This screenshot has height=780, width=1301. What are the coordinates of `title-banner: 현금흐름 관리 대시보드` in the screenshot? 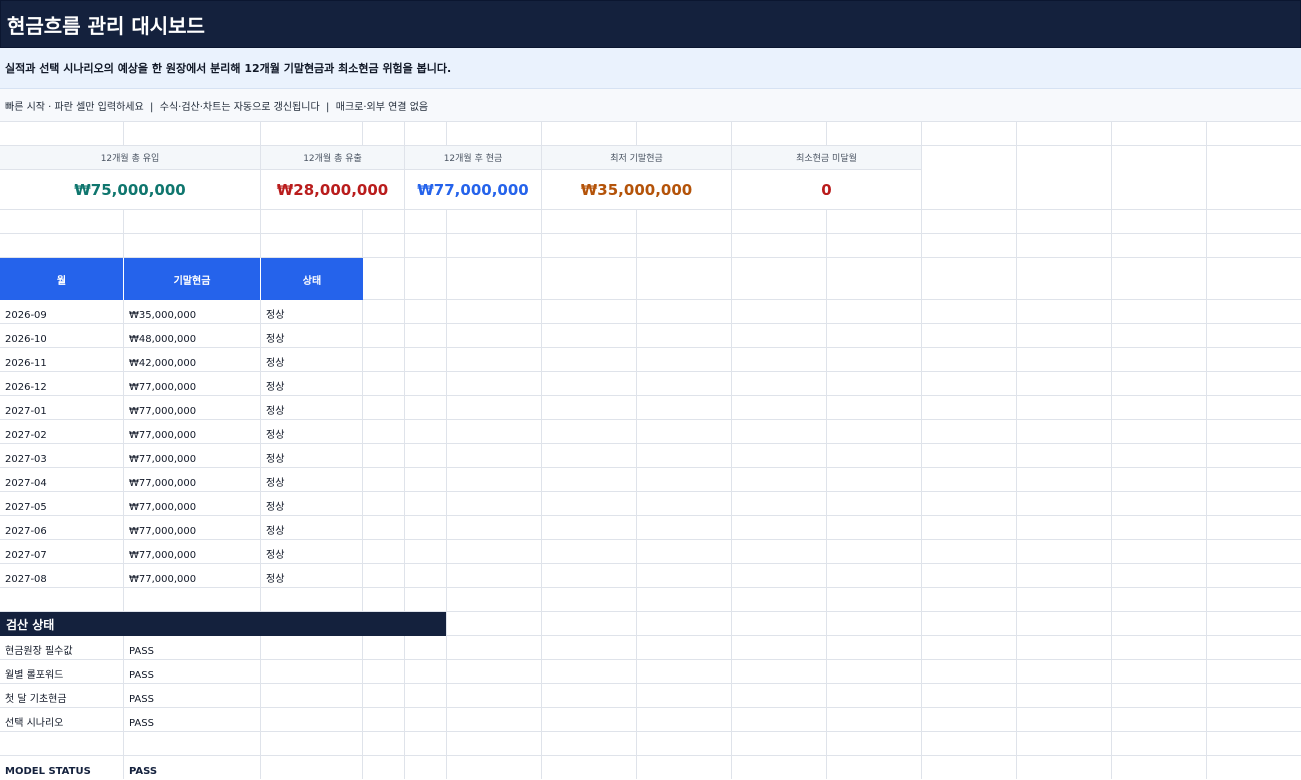 It's located at (650, 24).